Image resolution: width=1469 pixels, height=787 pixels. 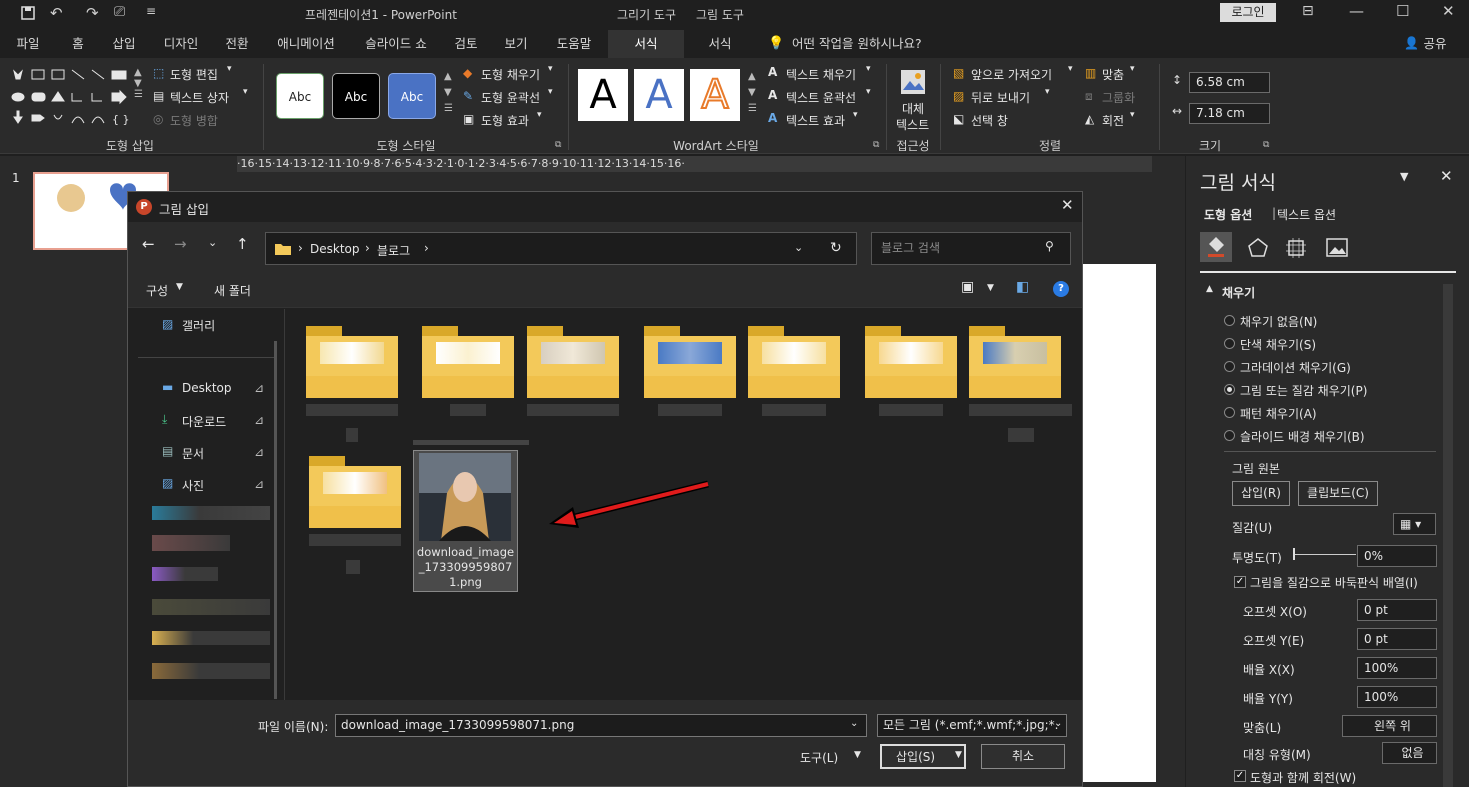 What do you see at coordinates (1295, 367) in the screenshot?
I see `fill-gradient-label: 그라데이션 채우기(G)` at bounding box center [1295, 367].